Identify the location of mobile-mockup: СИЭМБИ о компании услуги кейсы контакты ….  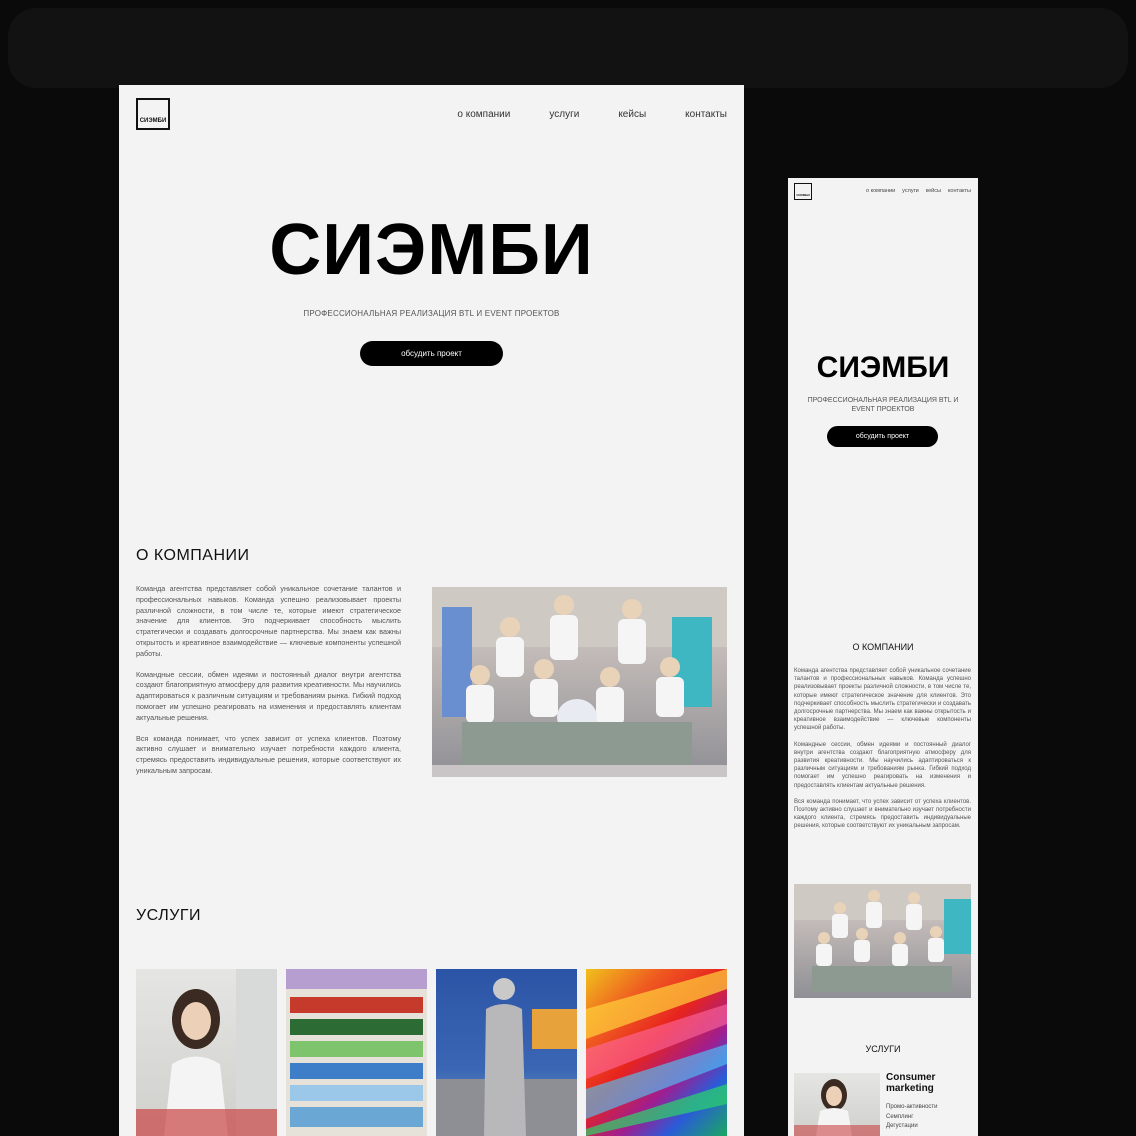
(883, 657).